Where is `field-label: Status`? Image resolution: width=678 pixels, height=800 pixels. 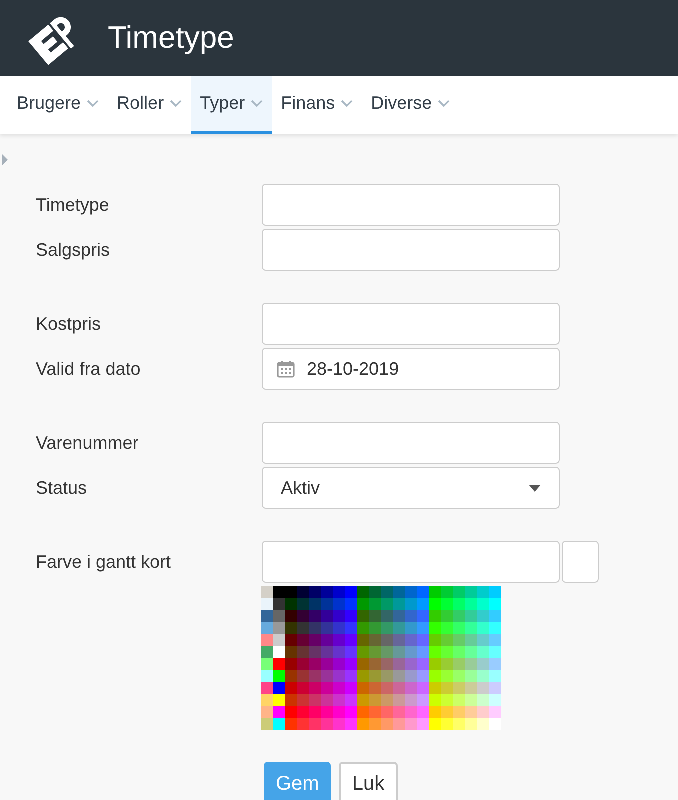
field-label: Status is located at coordinates (62, 488).